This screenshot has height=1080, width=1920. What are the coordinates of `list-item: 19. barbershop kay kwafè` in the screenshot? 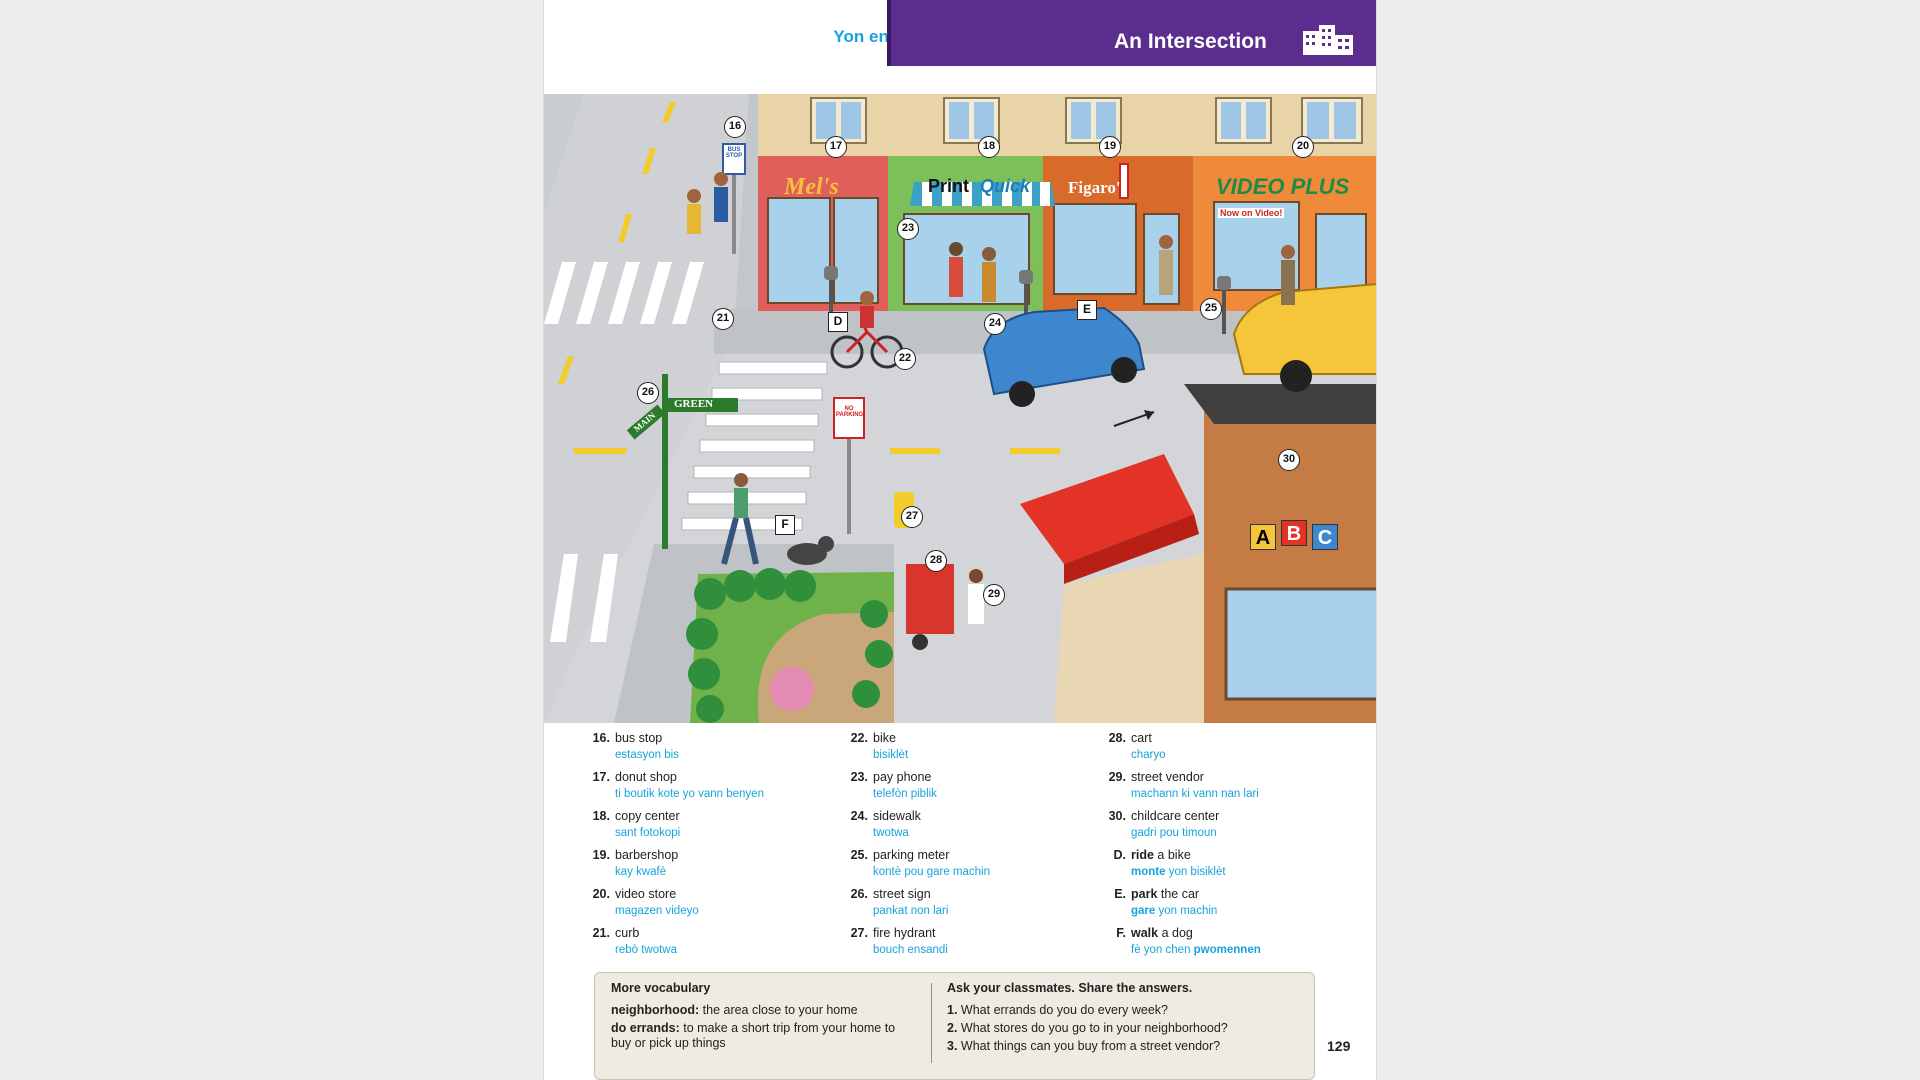 It's located at (635, 863).